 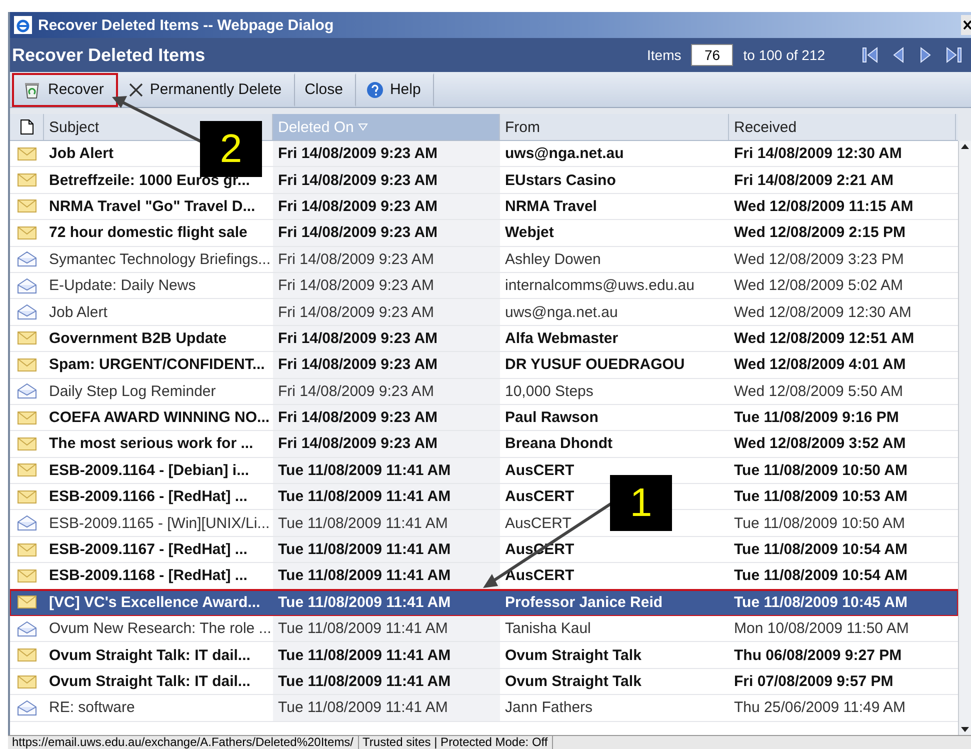 I want to click on message-row: The most serious work for ... Fri 14/08/2009 9:23 AM Breana Dhondt Wed 12/08/2009 3:52 AM, so click(x=484, y=444).